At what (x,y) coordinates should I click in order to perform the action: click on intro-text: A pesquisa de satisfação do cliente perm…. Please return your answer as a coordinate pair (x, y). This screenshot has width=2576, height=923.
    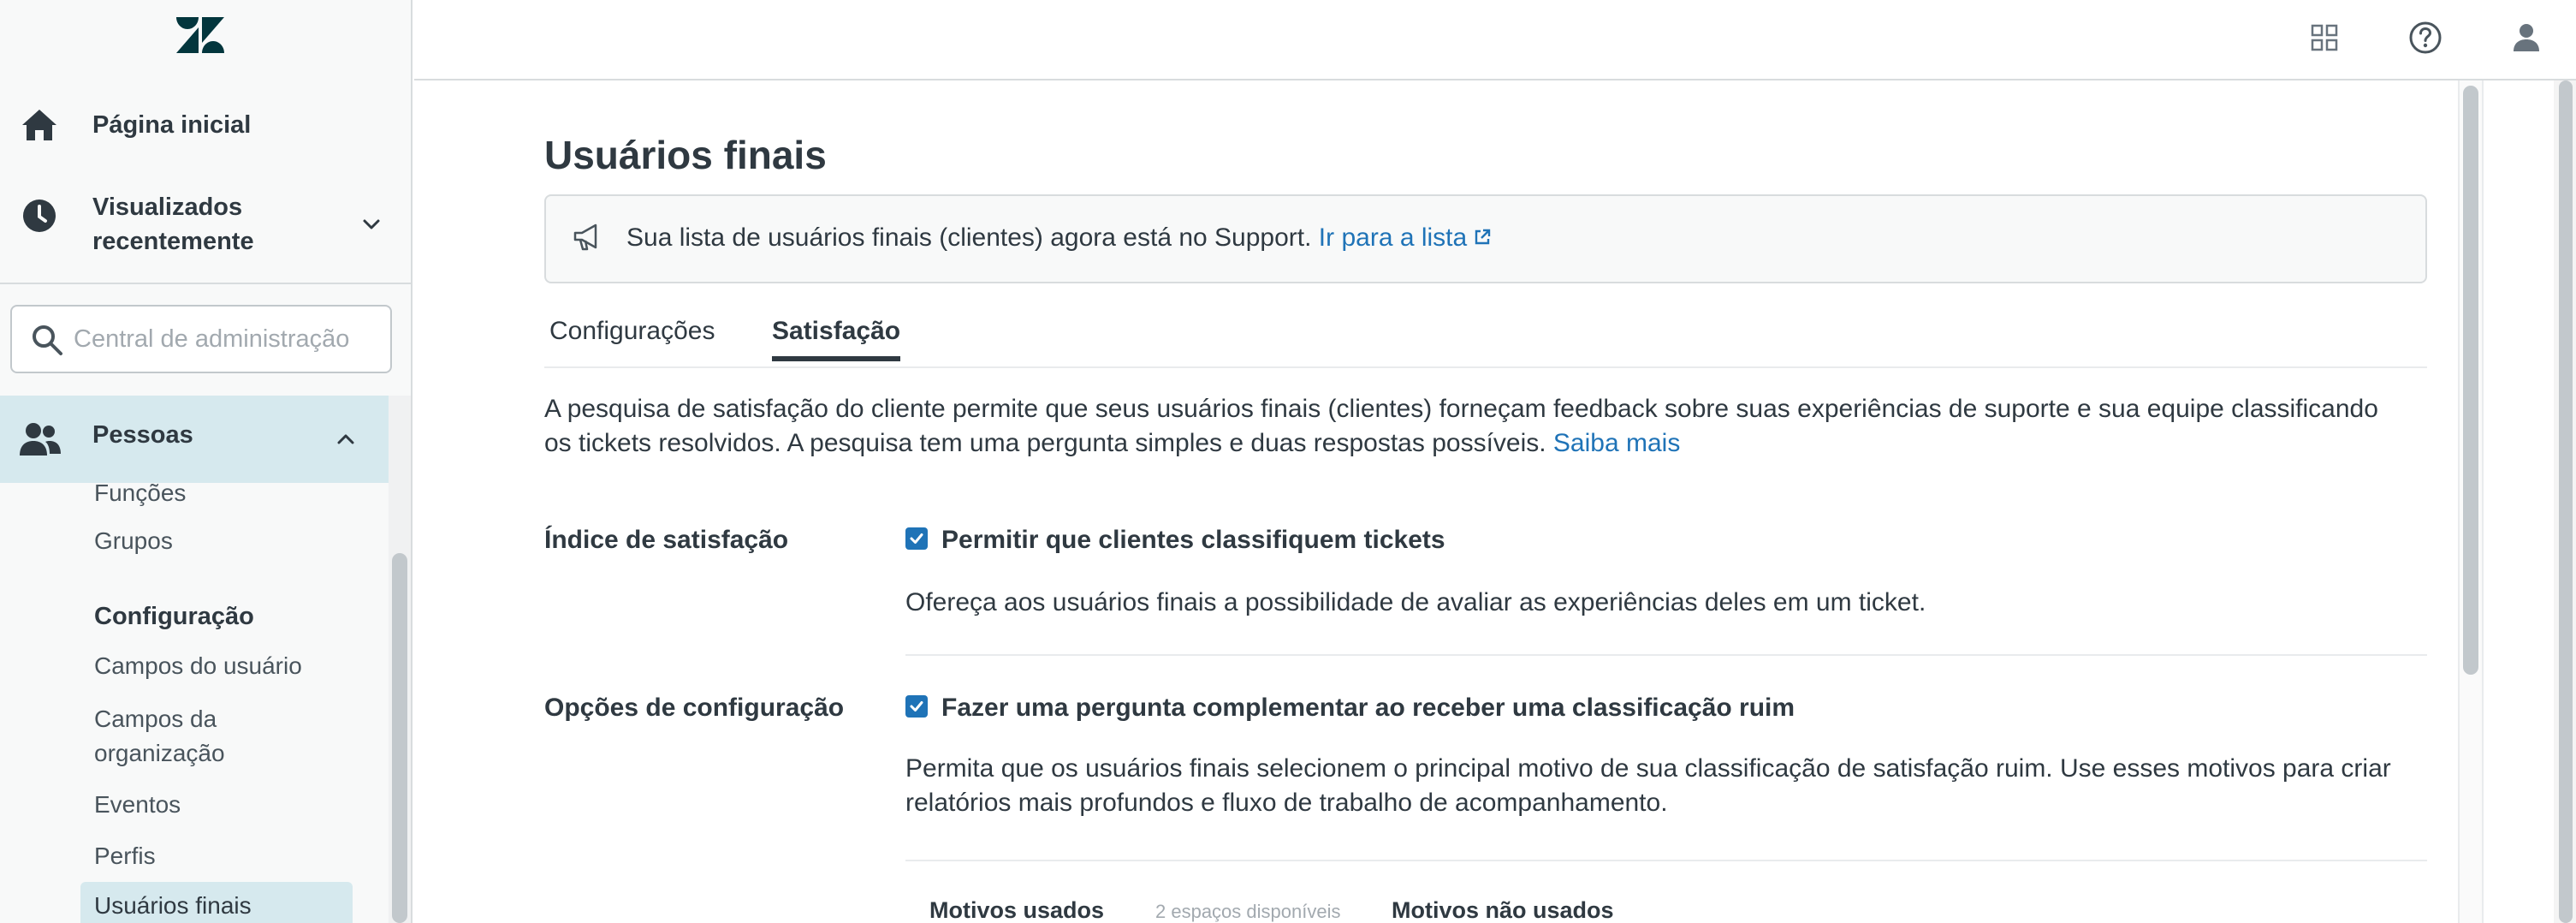
    Looking at the image, I should click on (1477, 427).